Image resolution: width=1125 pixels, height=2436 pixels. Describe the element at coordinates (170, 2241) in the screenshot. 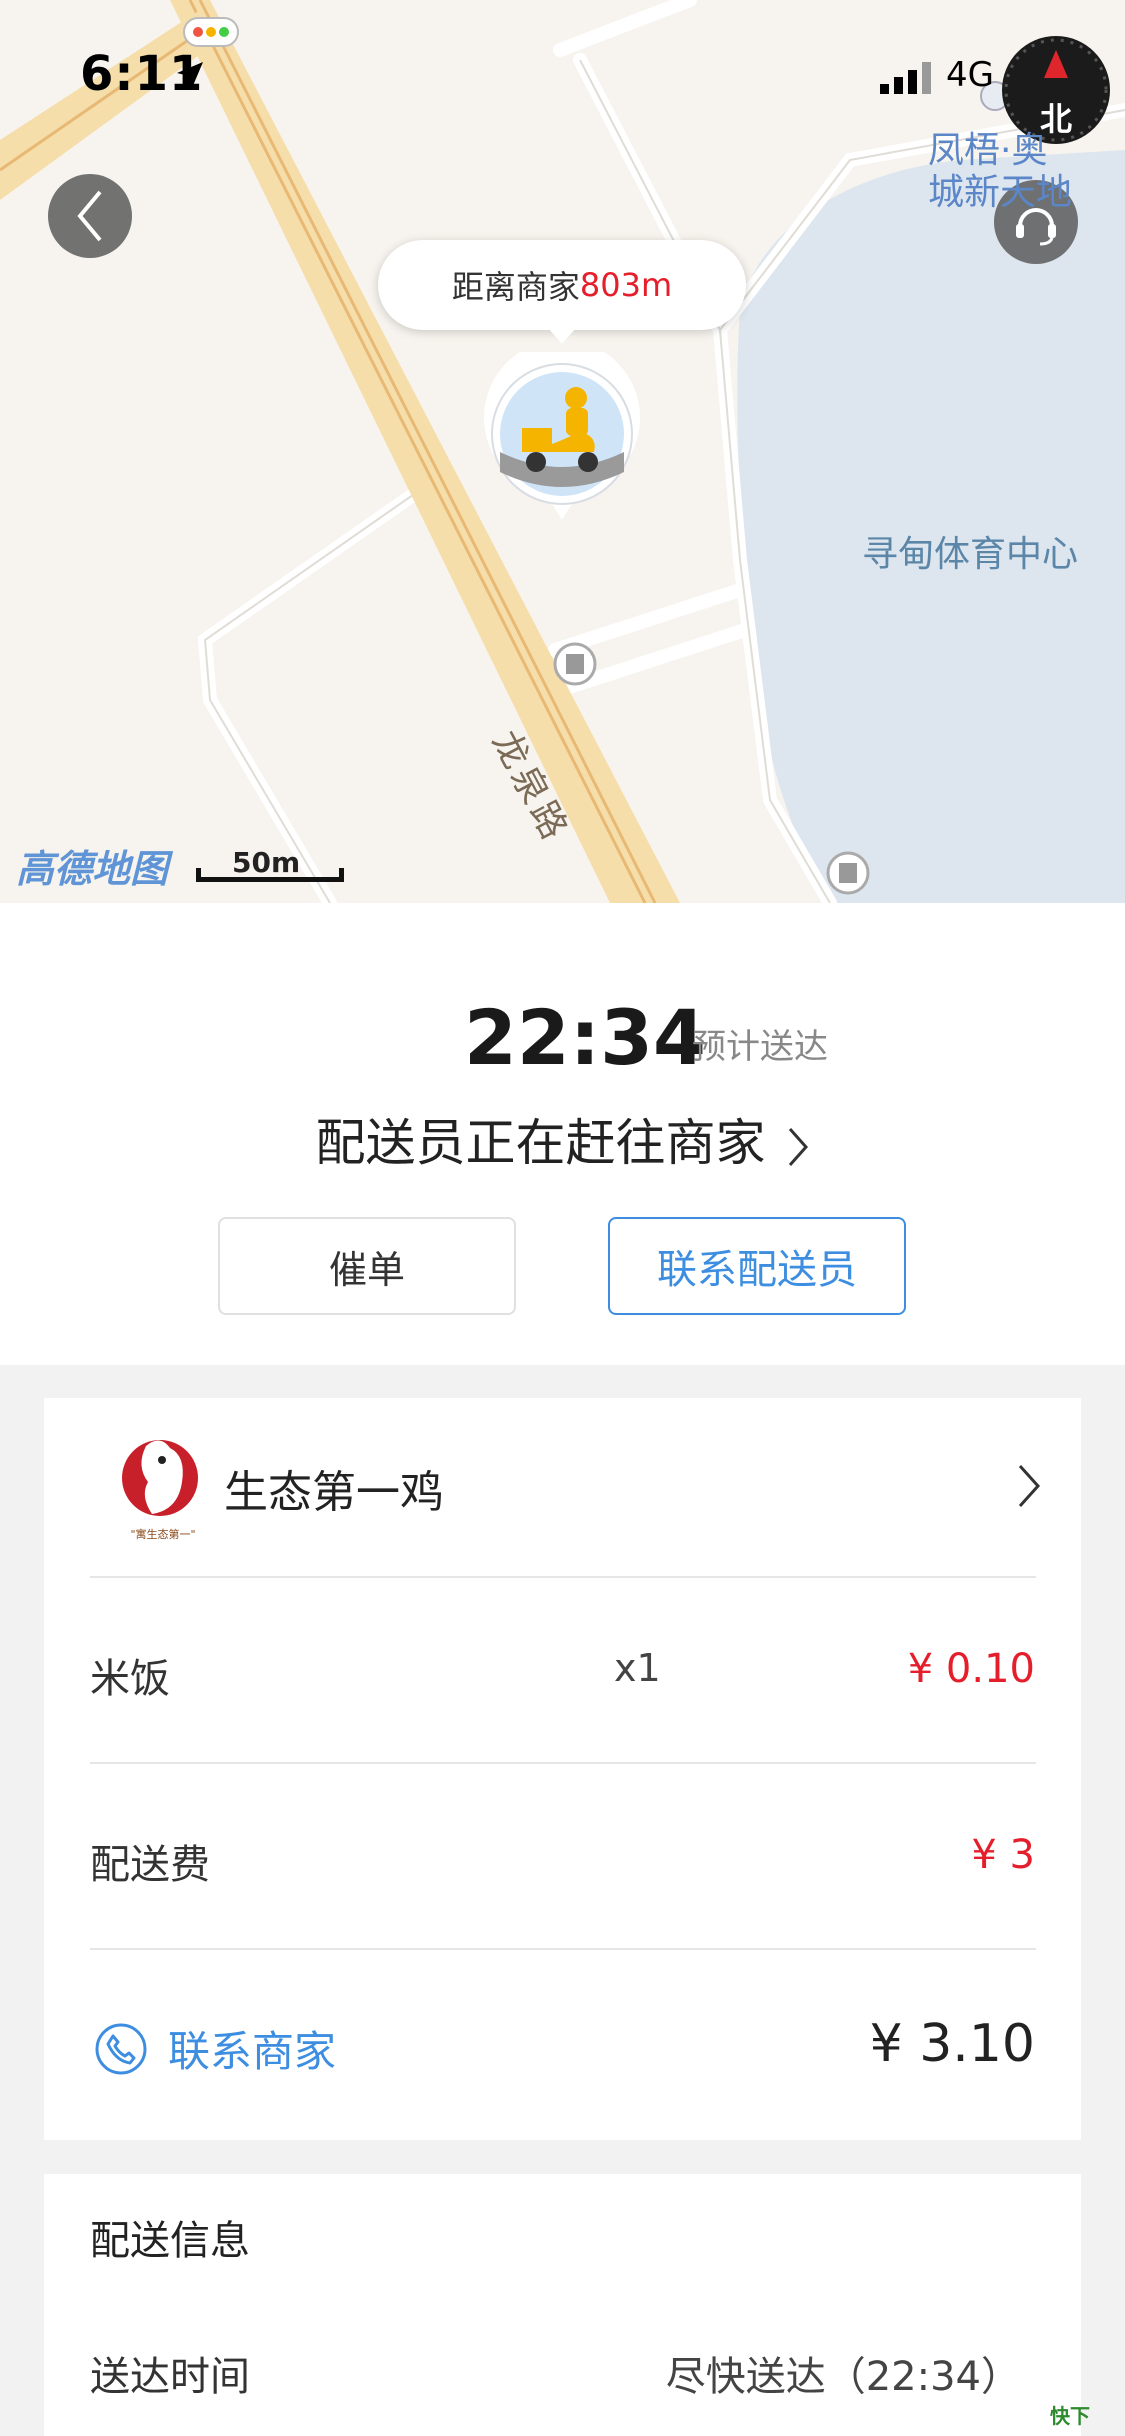

I see `delivery-info-title: 配送信息` at that location.